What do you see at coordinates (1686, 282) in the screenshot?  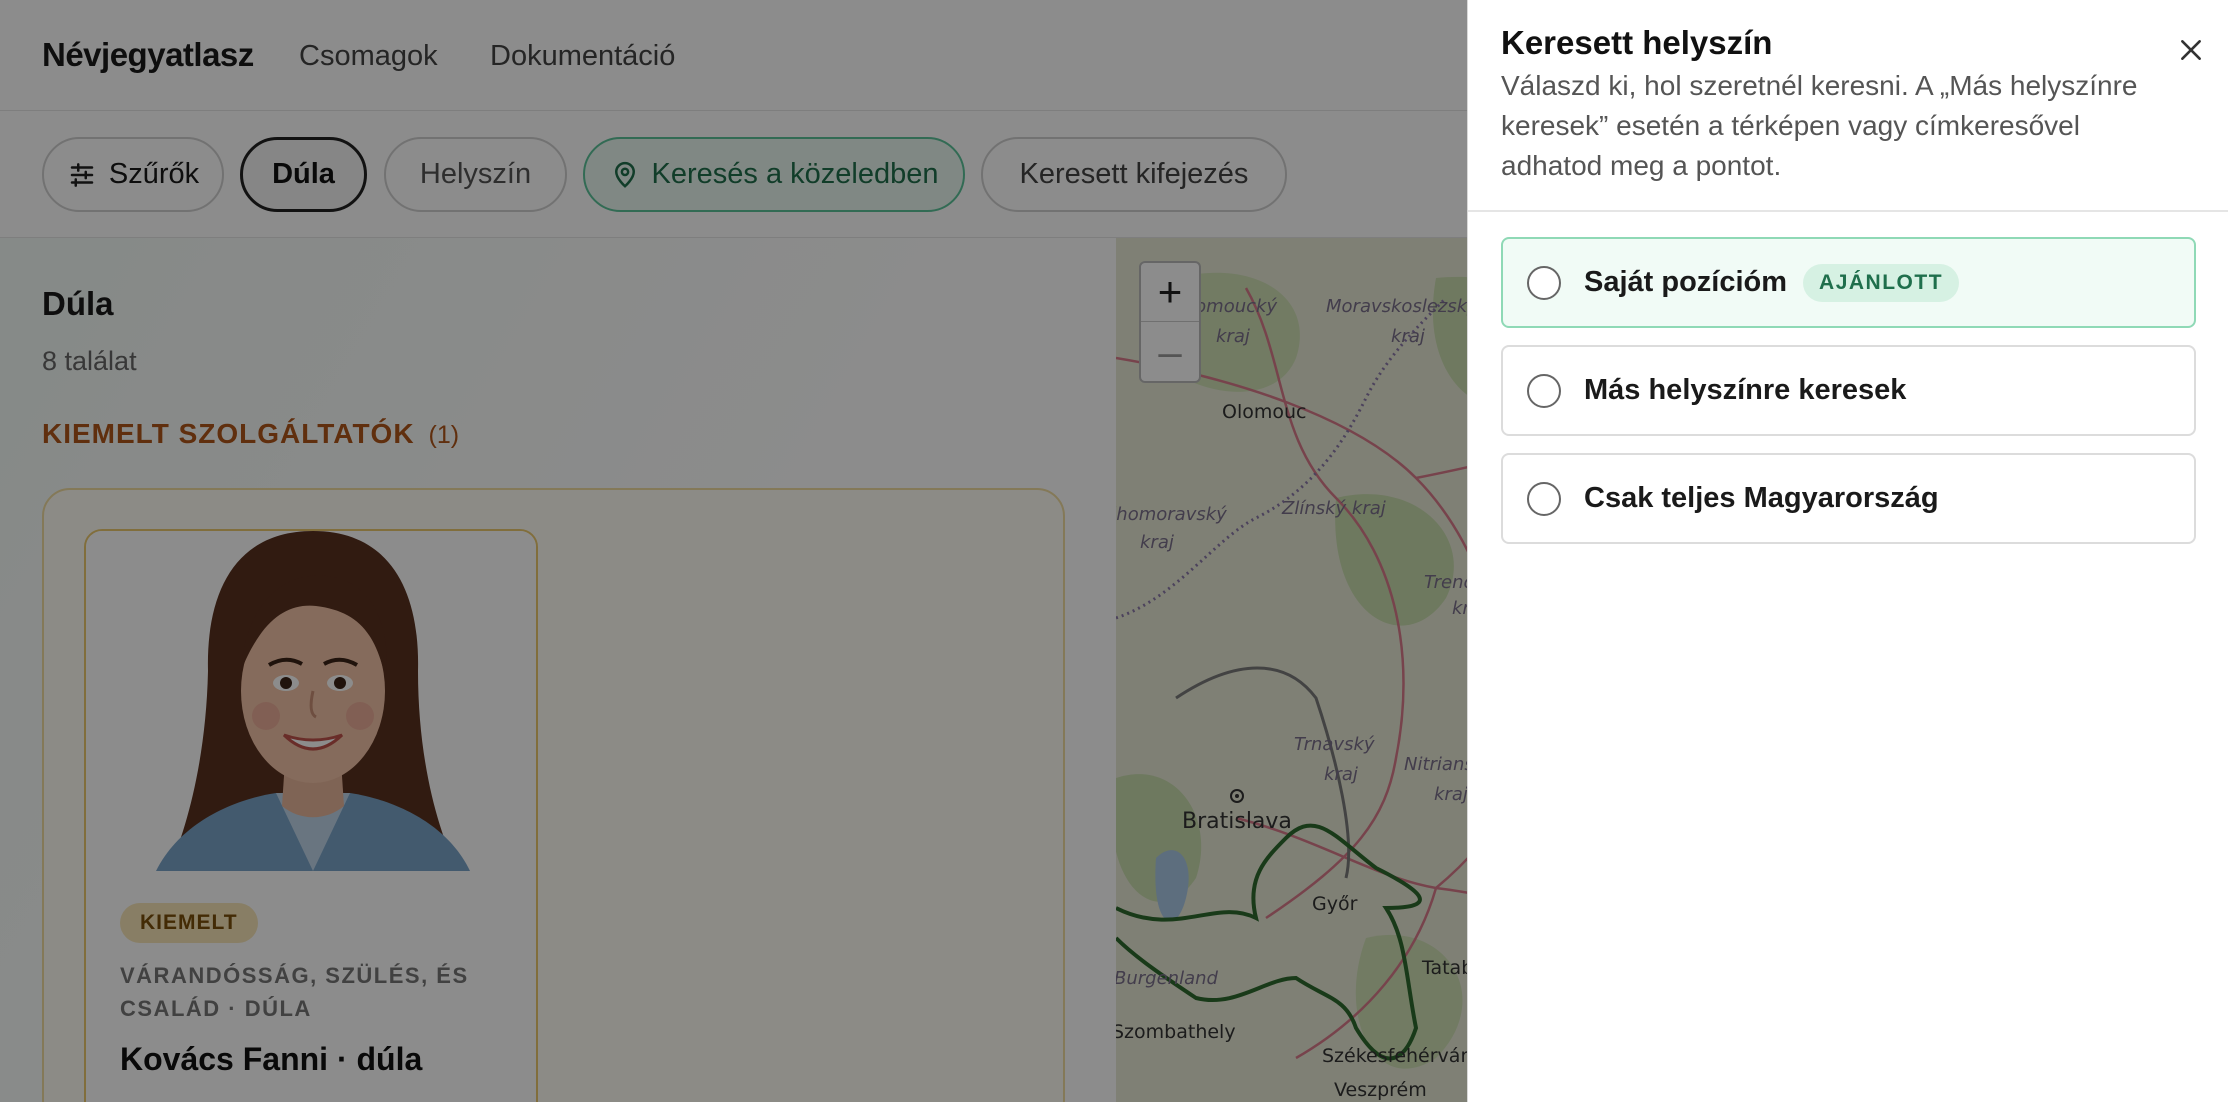 I see `option-own-position-label: Saját pozícióm` at bounding box center [1686, 282].